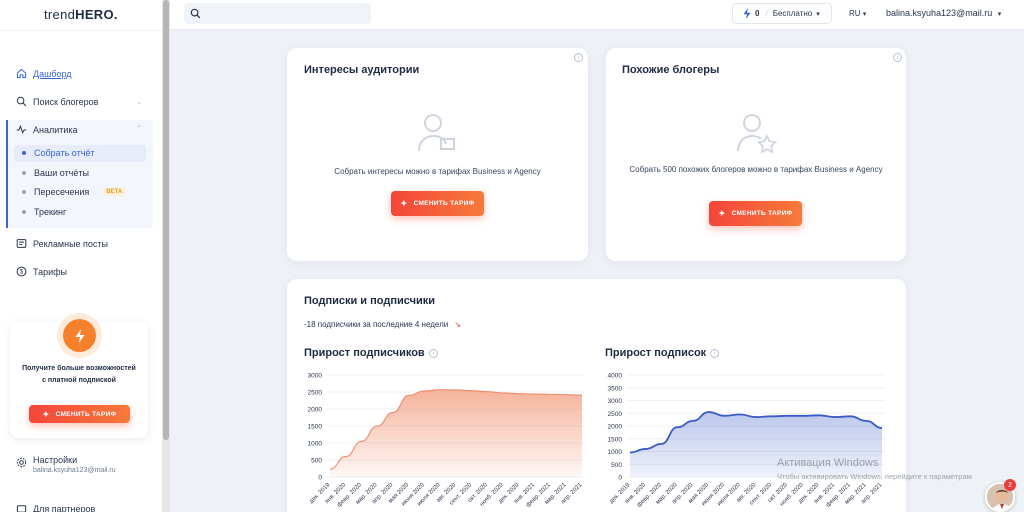 This screenshot has width=1024, height=512. I want to click on nav-tariffs: $ Тарифы, so click(41, 271).